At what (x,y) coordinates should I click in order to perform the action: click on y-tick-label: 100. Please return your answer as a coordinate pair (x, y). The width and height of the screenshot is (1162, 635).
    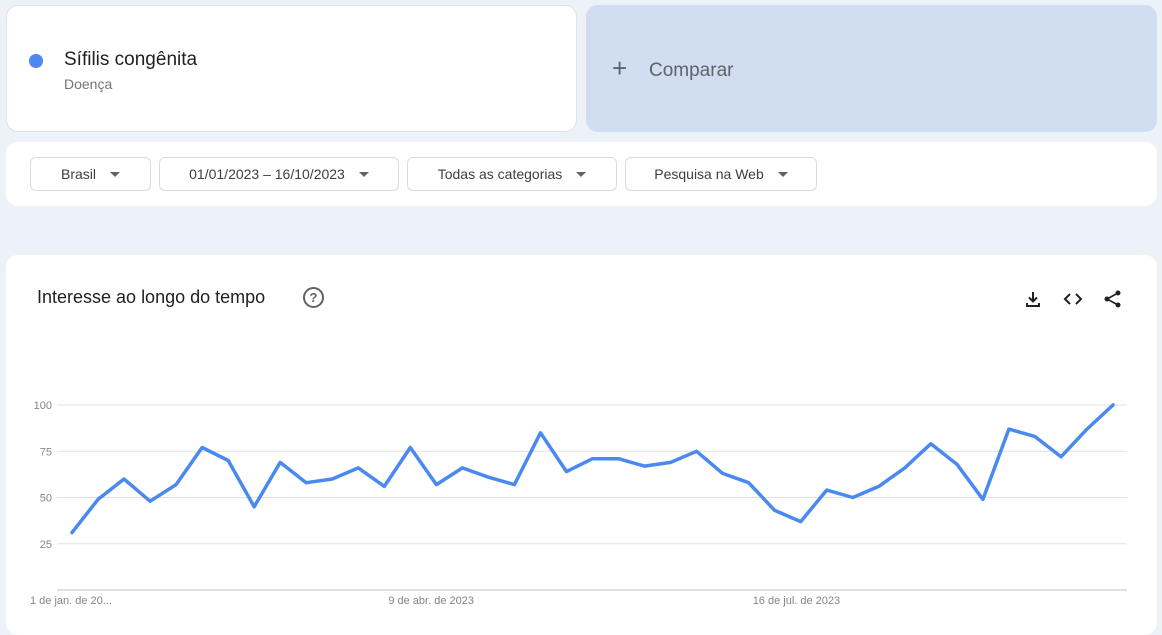
    Looking at the image, I should click on (43, 406).